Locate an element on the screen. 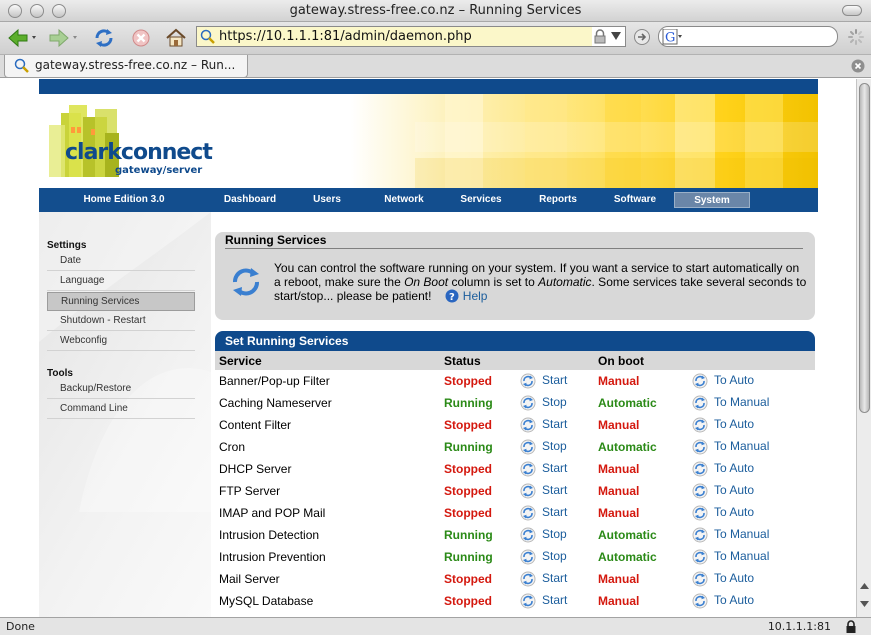 The image size is (871, 635). nav-network: Network is located at coordinates (404, 200).